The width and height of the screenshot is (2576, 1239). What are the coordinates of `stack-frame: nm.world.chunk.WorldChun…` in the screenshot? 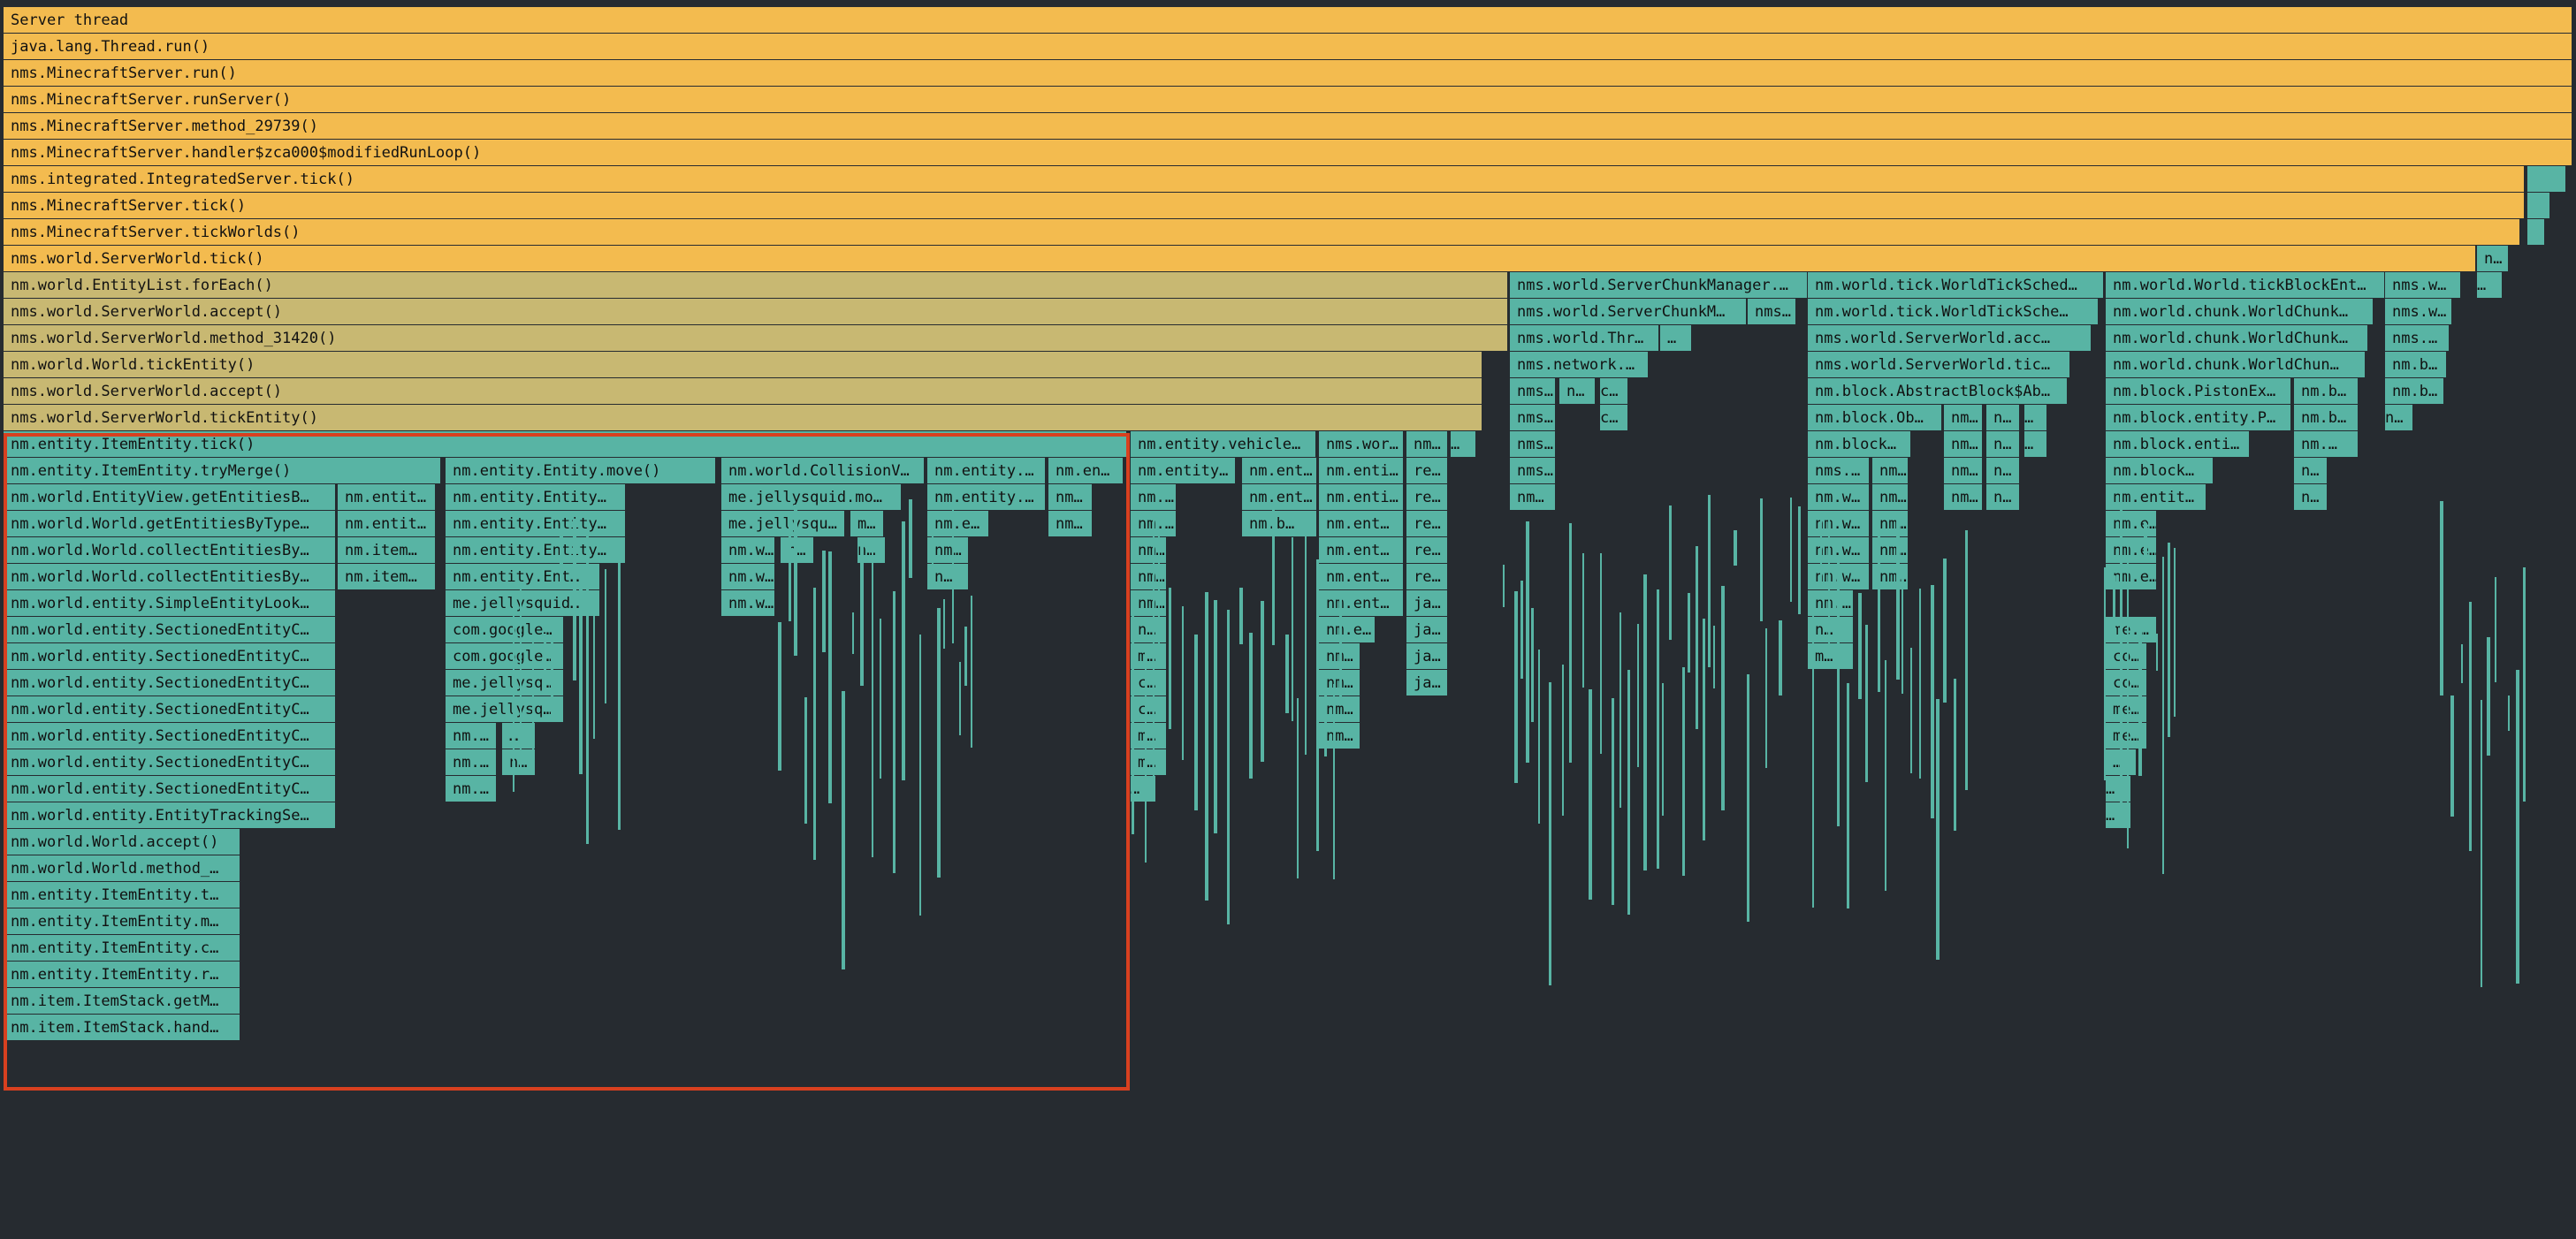 It's located at (2236, 365).